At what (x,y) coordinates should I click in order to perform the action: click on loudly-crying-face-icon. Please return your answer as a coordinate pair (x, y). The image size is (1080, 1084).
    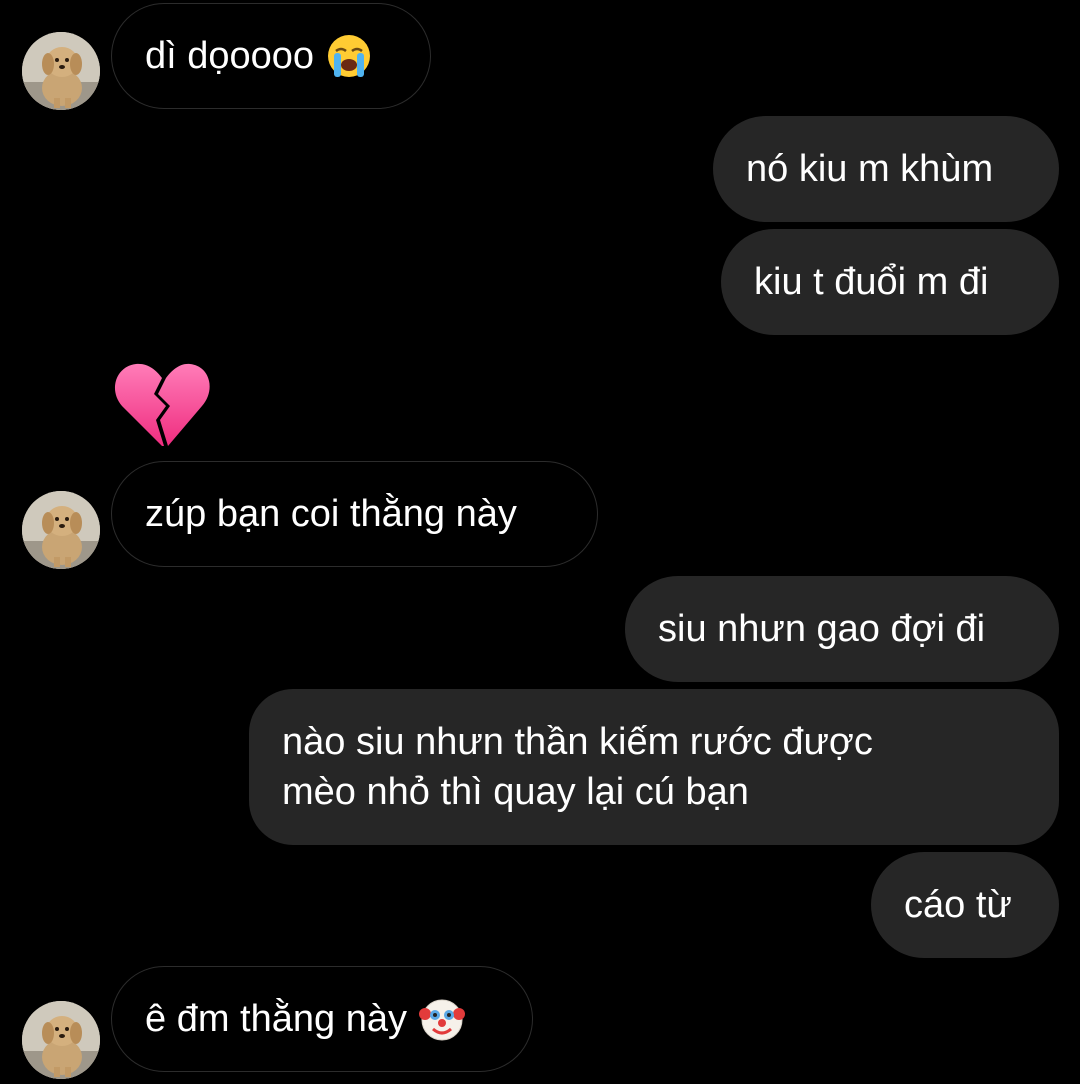
    Looking at the image, I should click on (349, 56).